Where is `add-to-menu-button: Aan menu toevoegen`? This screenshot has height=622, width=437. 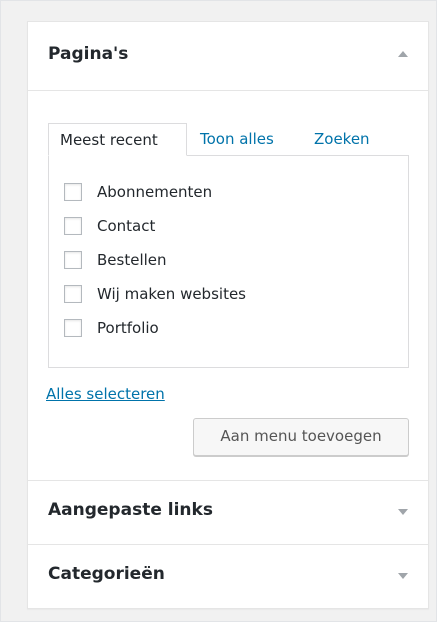
add-to-menu-button: Aan menu toevoegen is located at coordinates (301, 437).